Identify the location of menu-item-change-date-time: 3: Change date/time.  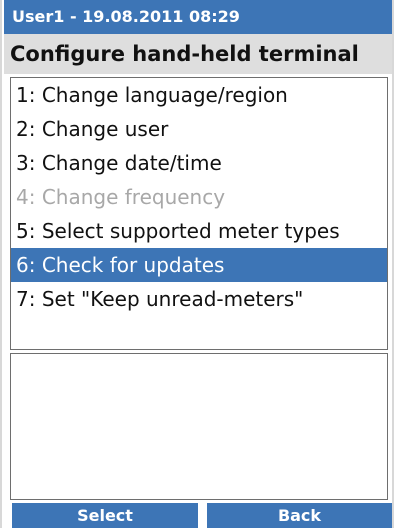
(199, 163).